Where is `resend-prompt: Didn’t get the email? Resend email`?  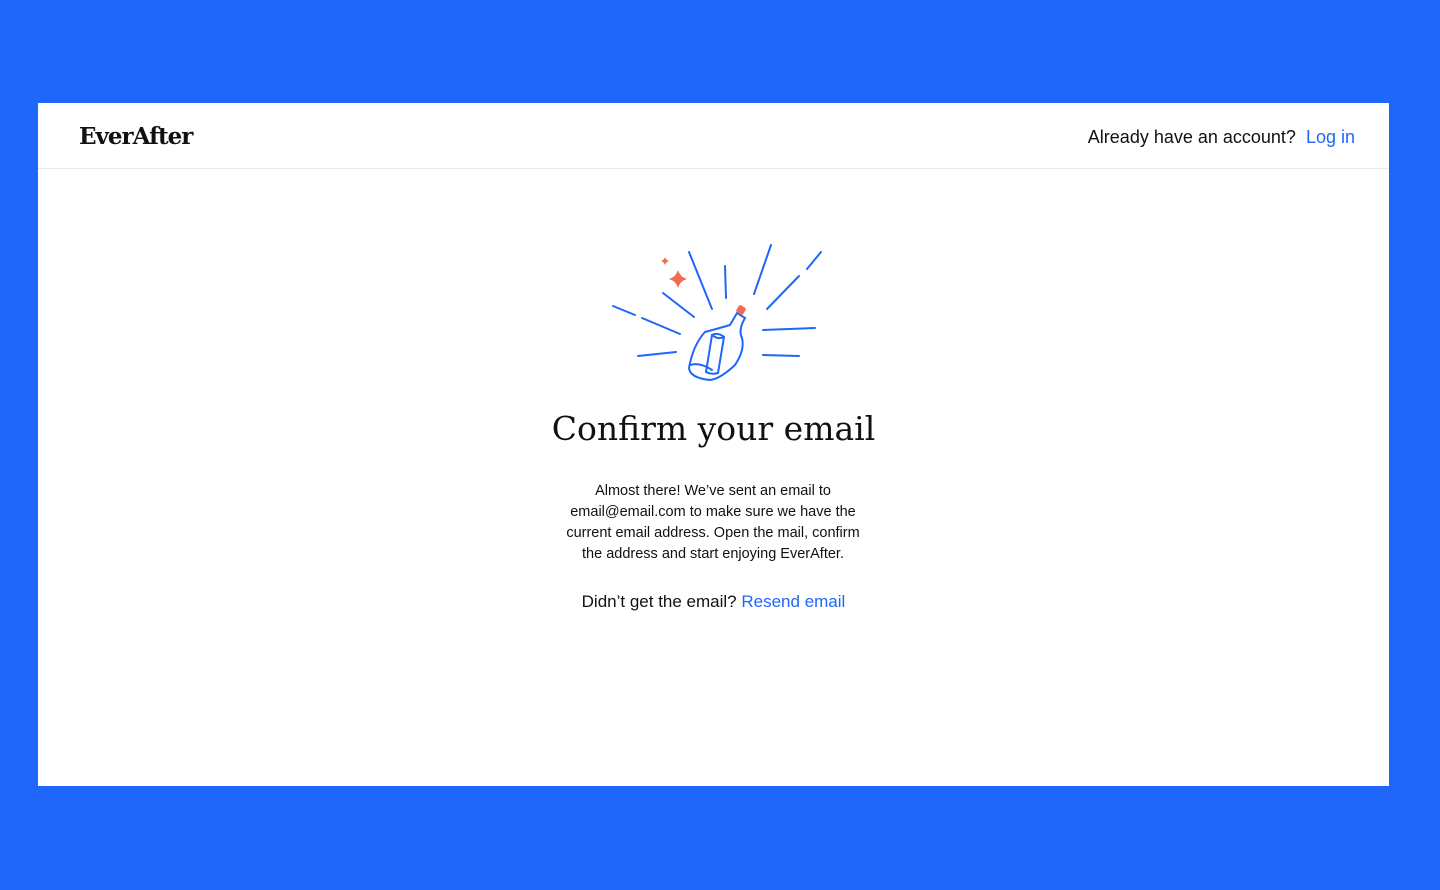
resend-prompt: Didn’t get the email? Resend email is located at coordinates (713, 602).